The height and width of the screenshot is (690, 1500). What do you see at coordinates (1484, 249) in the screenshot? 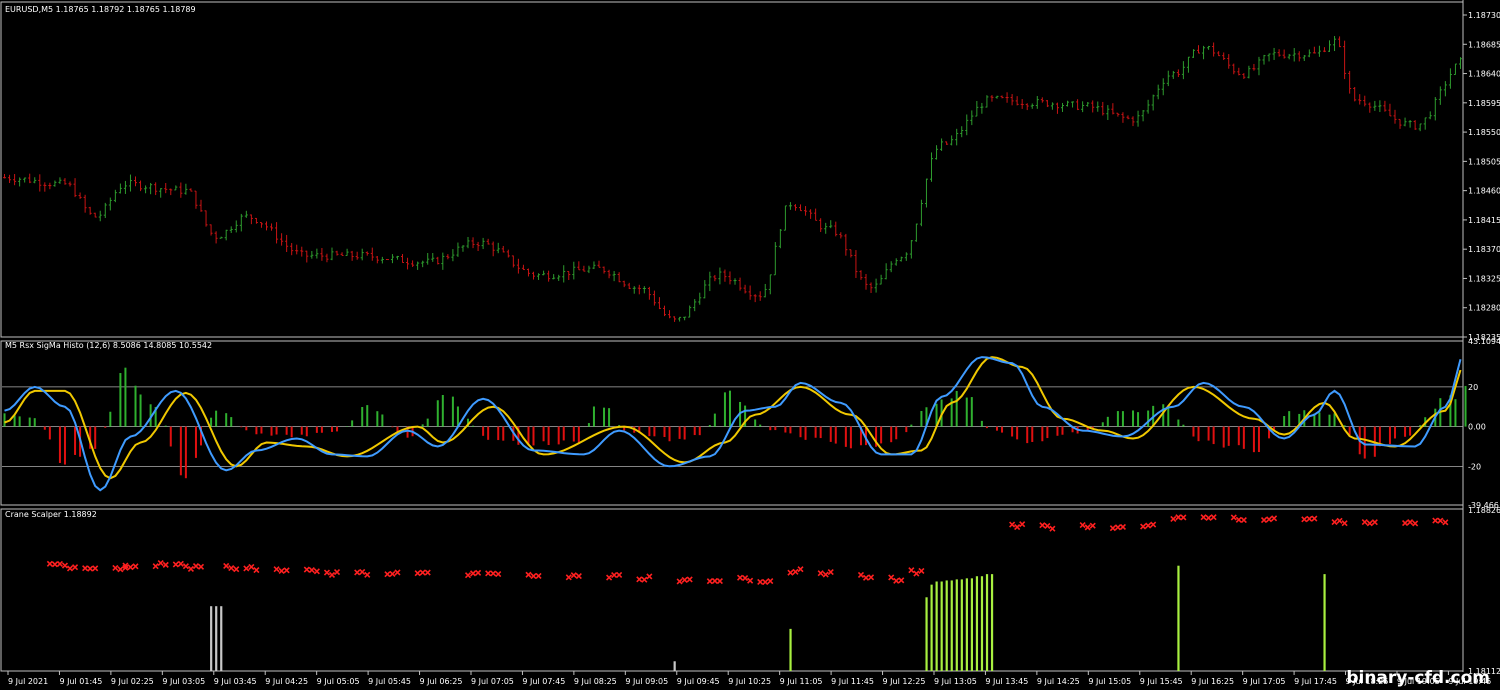
I see `price-tick-label: 1.18370` at bounding box center [1484, 249].